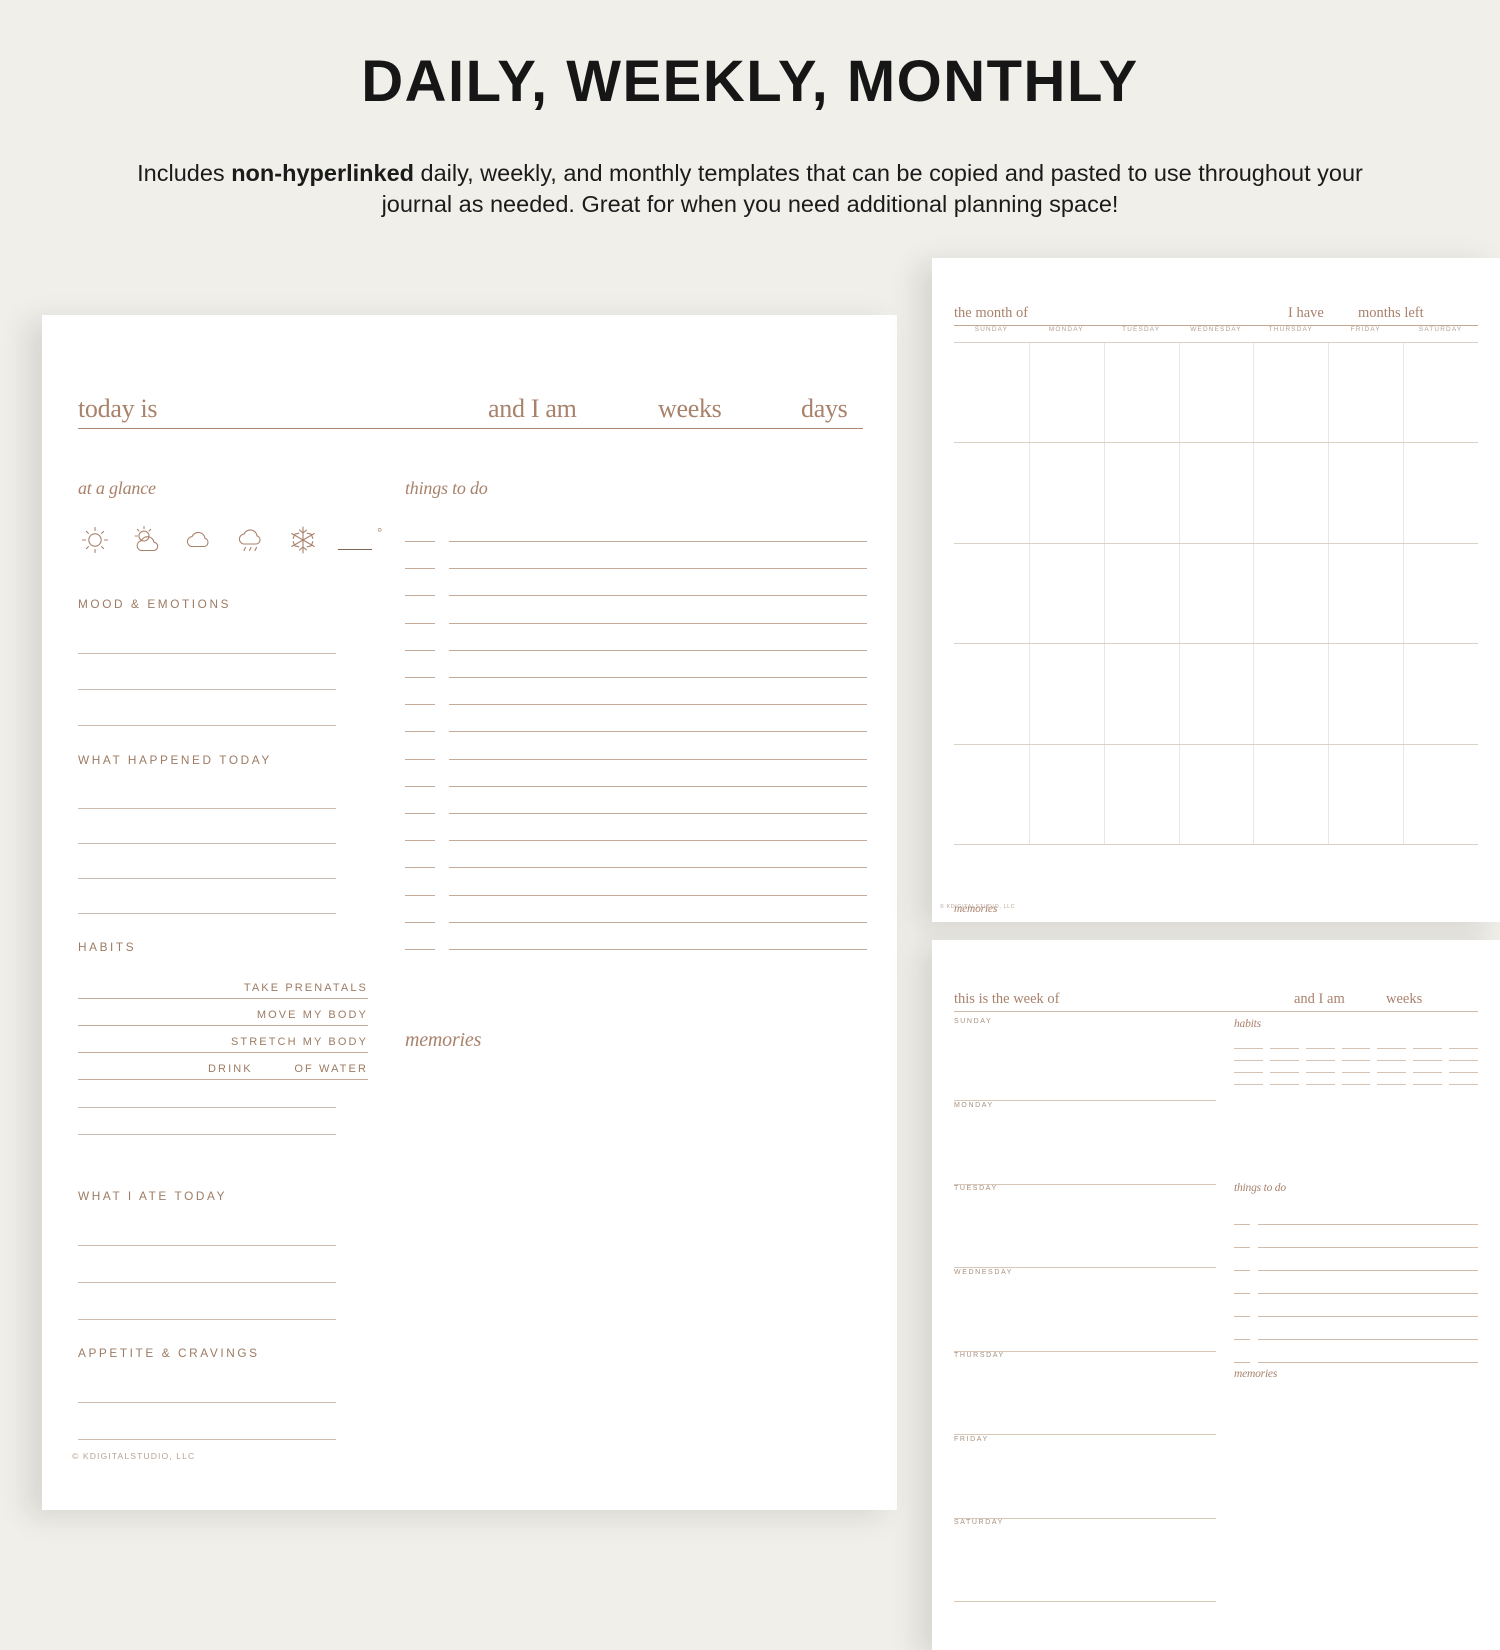 This screenshot has height=1650, width=1500. I want to click on weekly-day-block: MONDAY, so click(1085, 1143).